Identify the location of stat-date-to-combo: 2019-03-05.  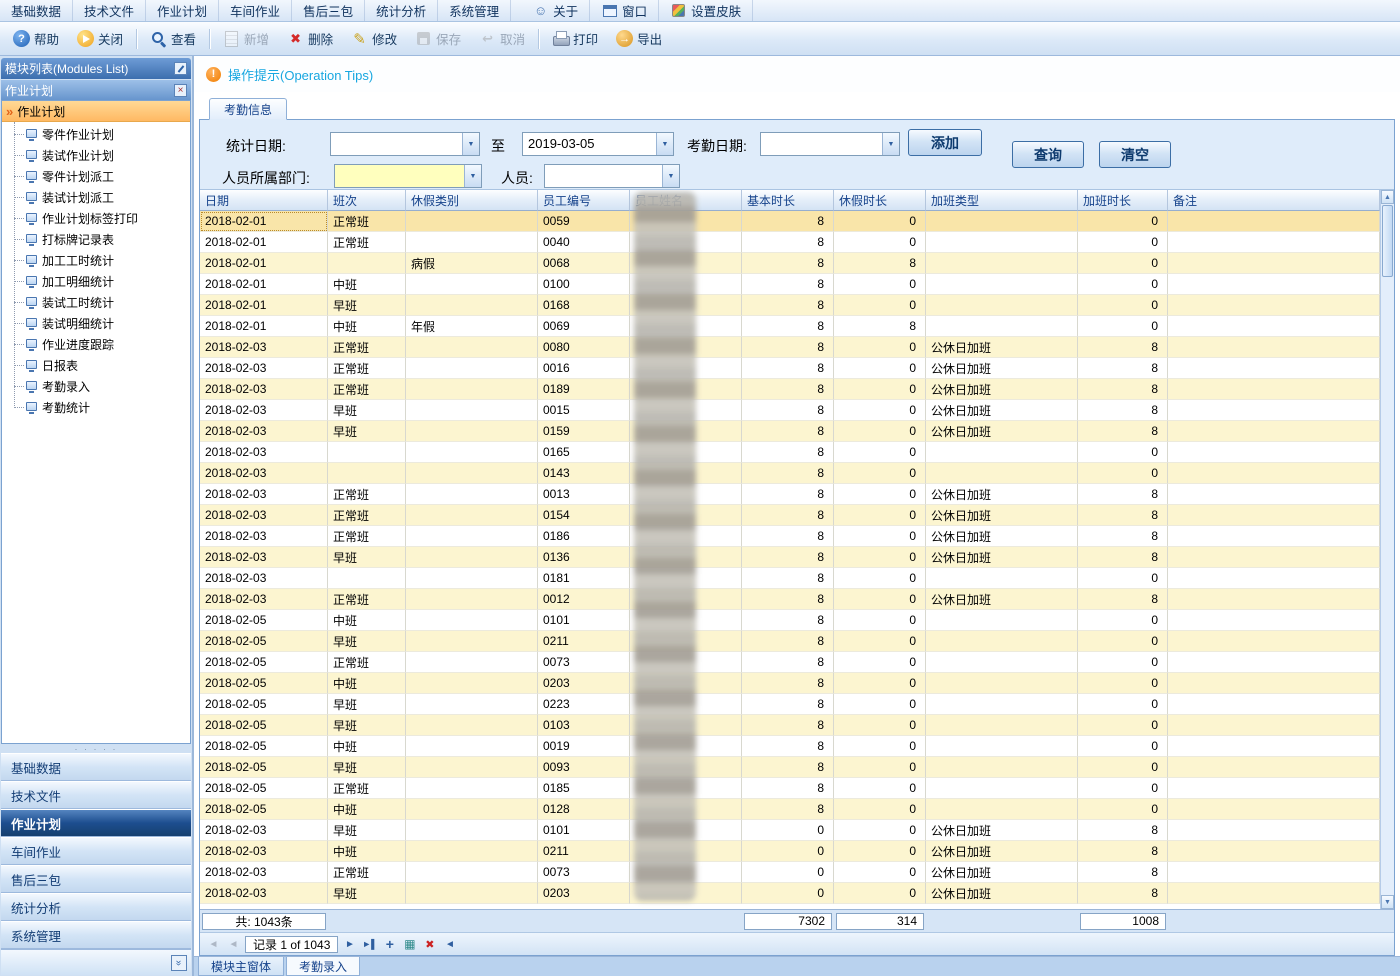
(598, 144).